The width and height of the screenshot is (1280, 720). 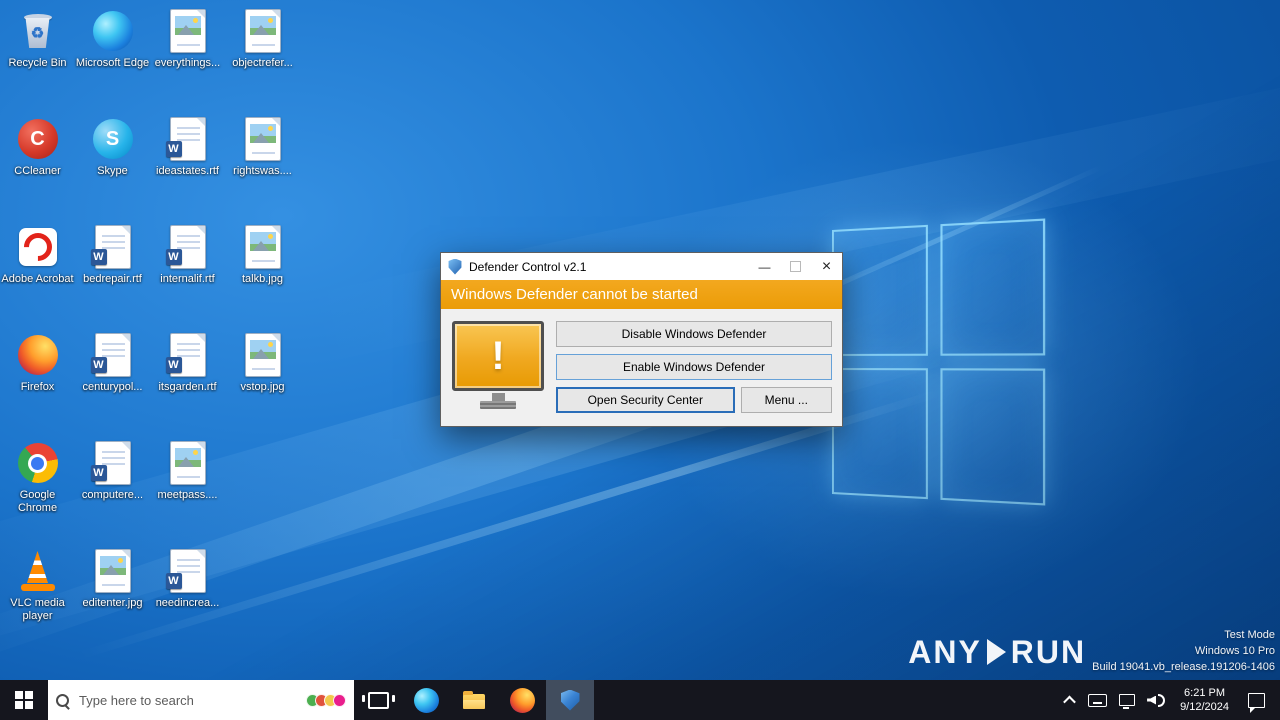 I want to click on tray-volume, so click(x=1156, y=700).